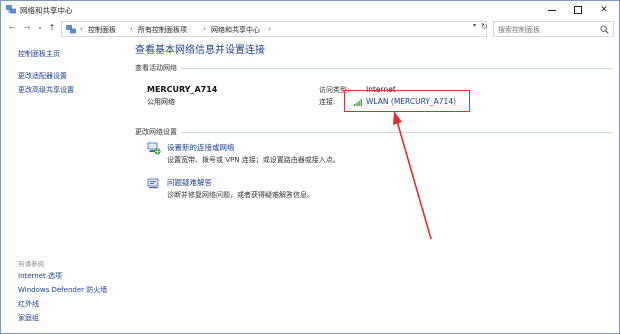 The height and width of the screenshot is (334, 620). What do you see at coordinates (412, 175) in the screenshot?
I see `annotation-arrow` at bounding box center [412, 175].